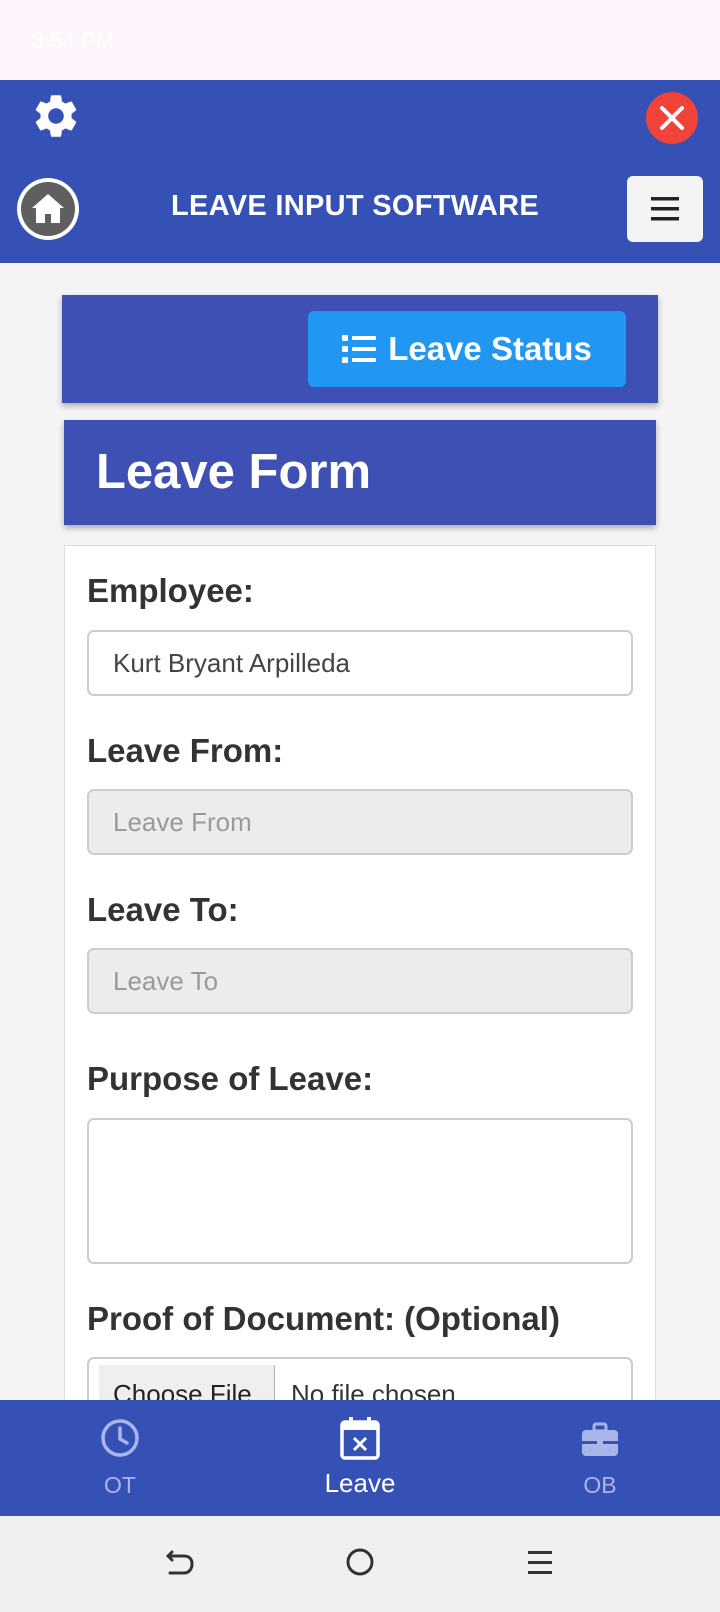  Describe the element at coordinates (232, 662) in the screenshot. I see `employee-value: Kurt Bryant Arpilleda` at that location.